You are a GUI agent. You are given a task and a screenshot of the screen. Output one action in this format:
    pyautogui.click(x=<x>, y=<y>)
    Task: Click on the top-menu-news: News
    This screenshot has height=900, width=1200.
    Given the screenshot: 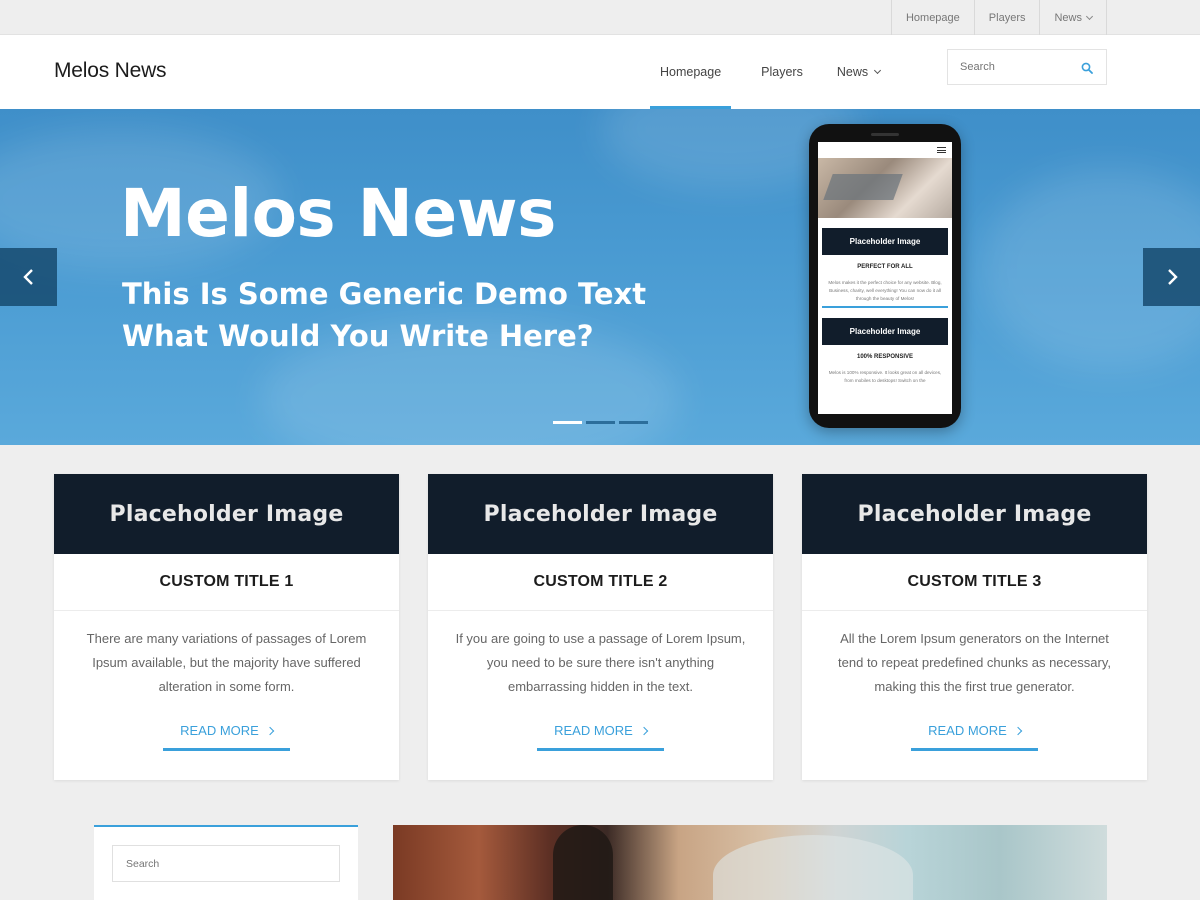 What is the action you would take?
    pyautogui.click(x=1073, y=17)
    